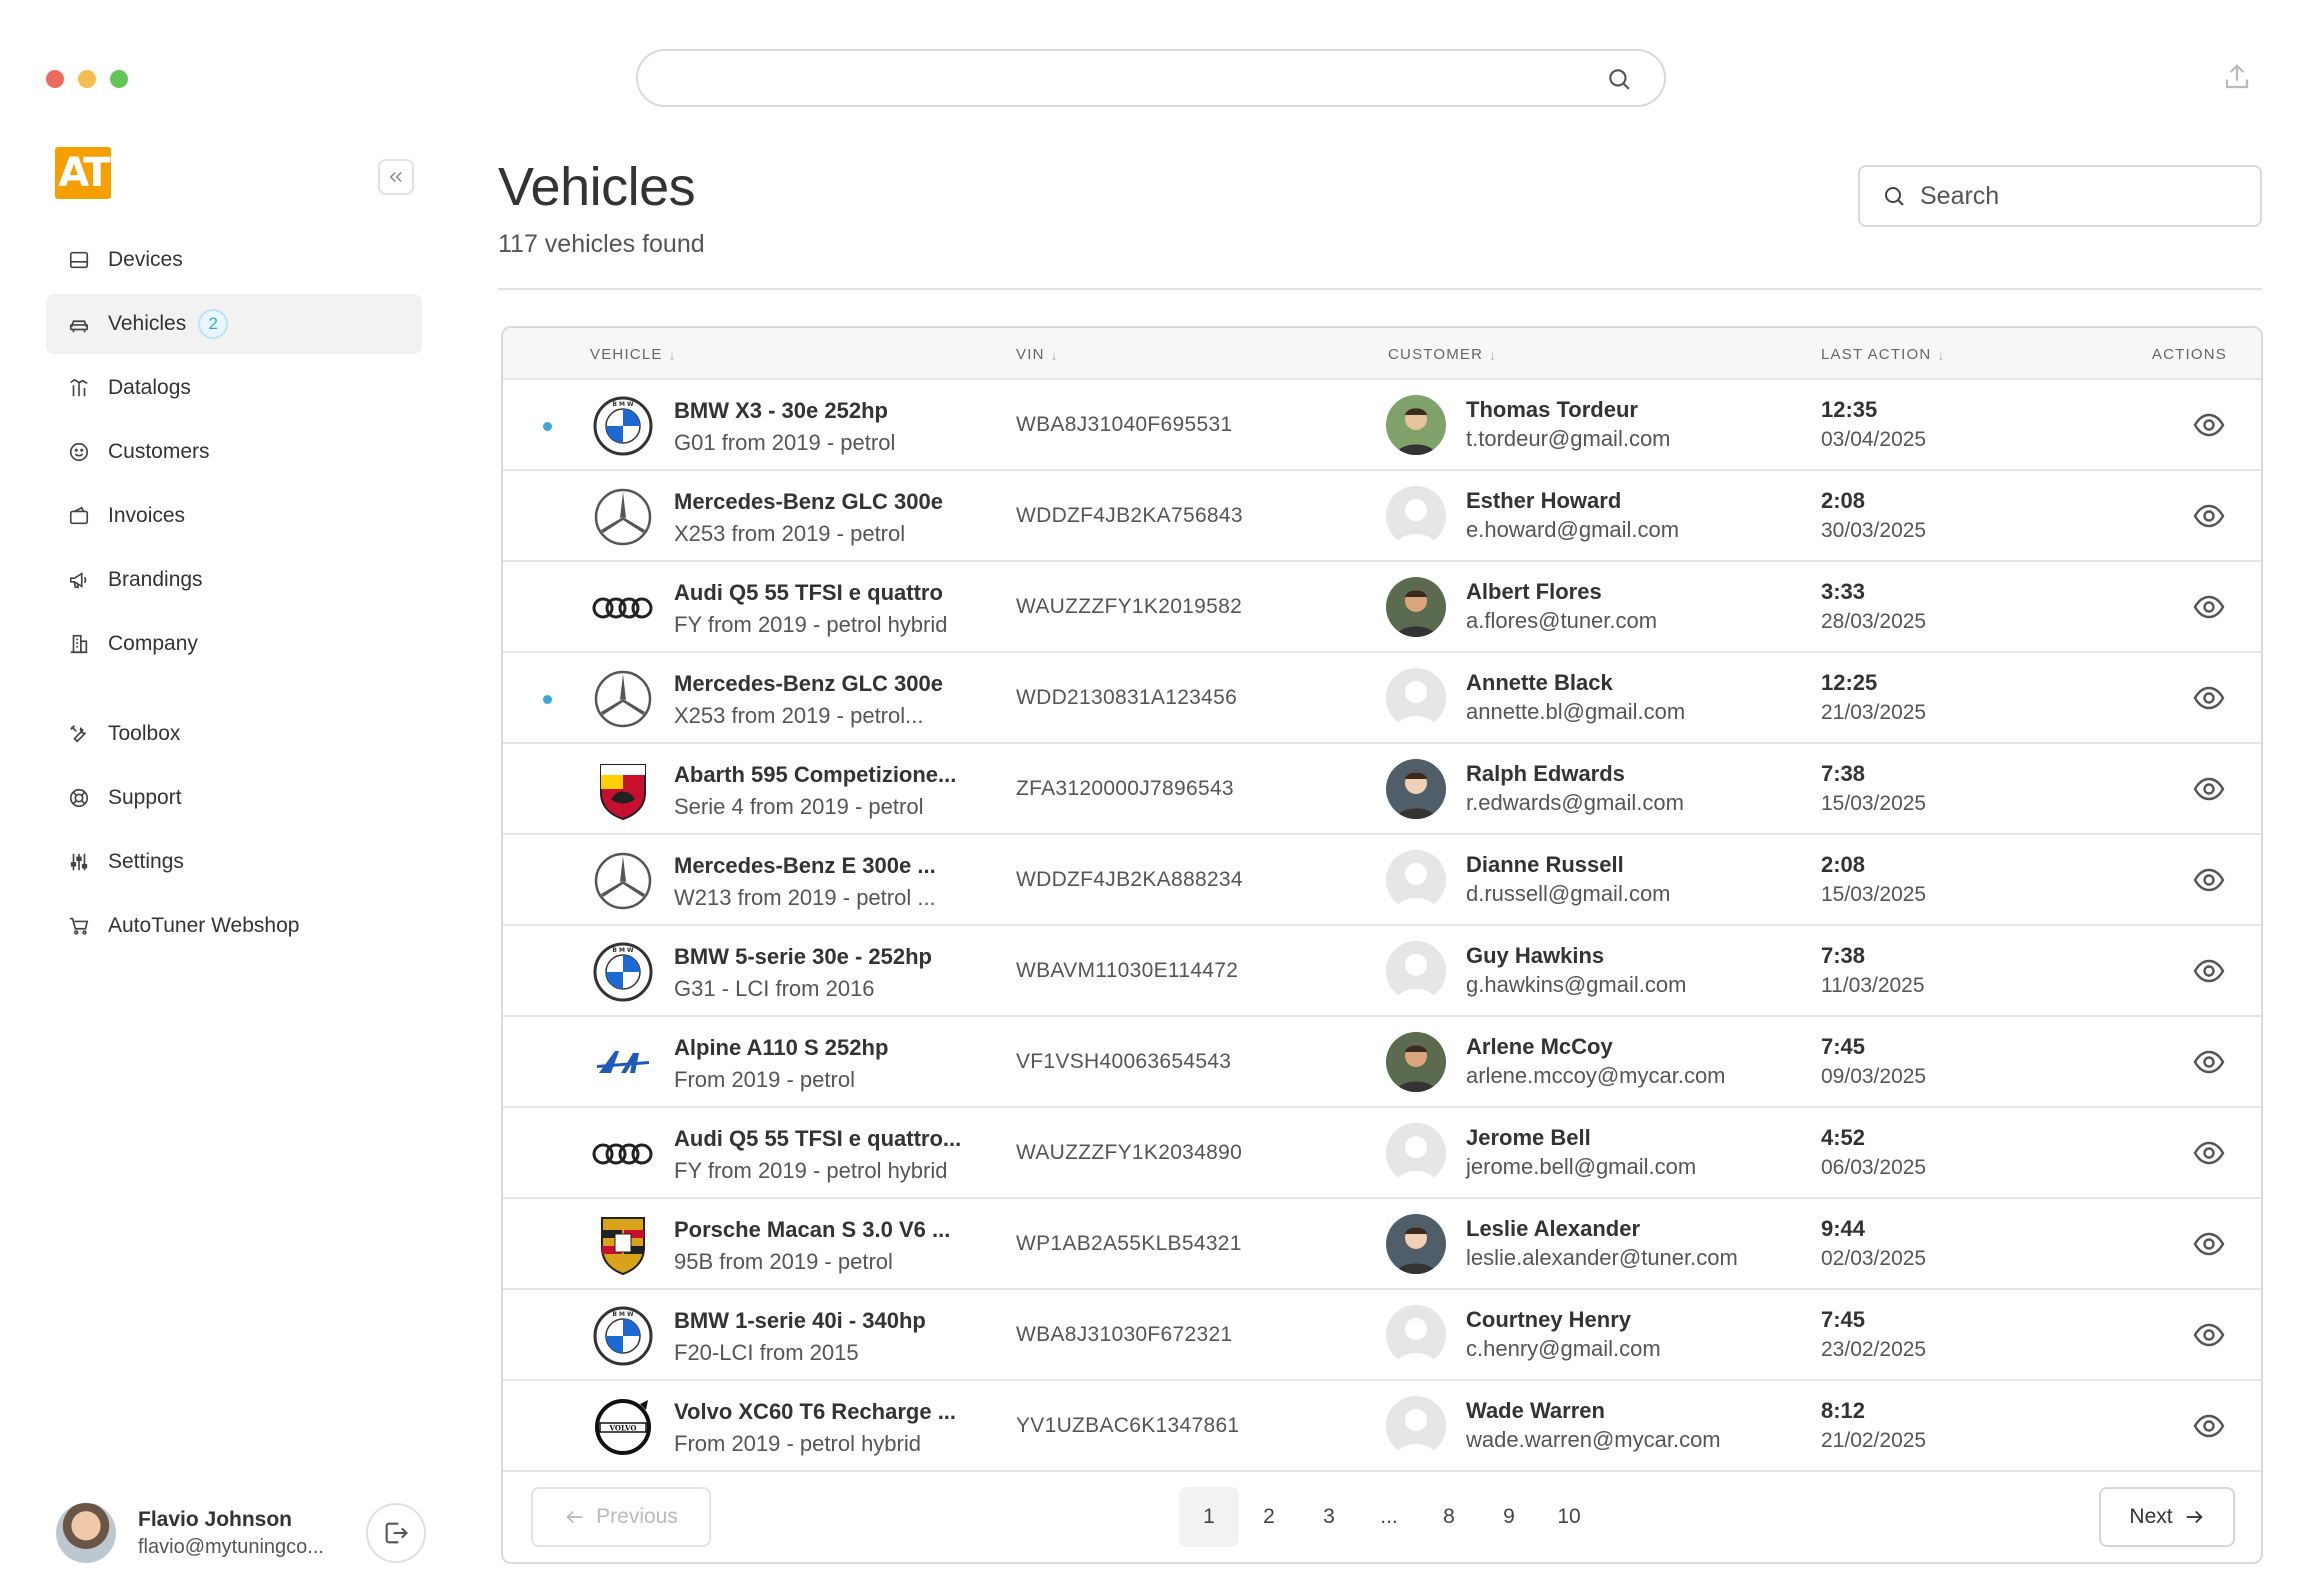 This screenshot has height=1595, width=2306. I want to click on vehicle-search, so click(2060, 196).